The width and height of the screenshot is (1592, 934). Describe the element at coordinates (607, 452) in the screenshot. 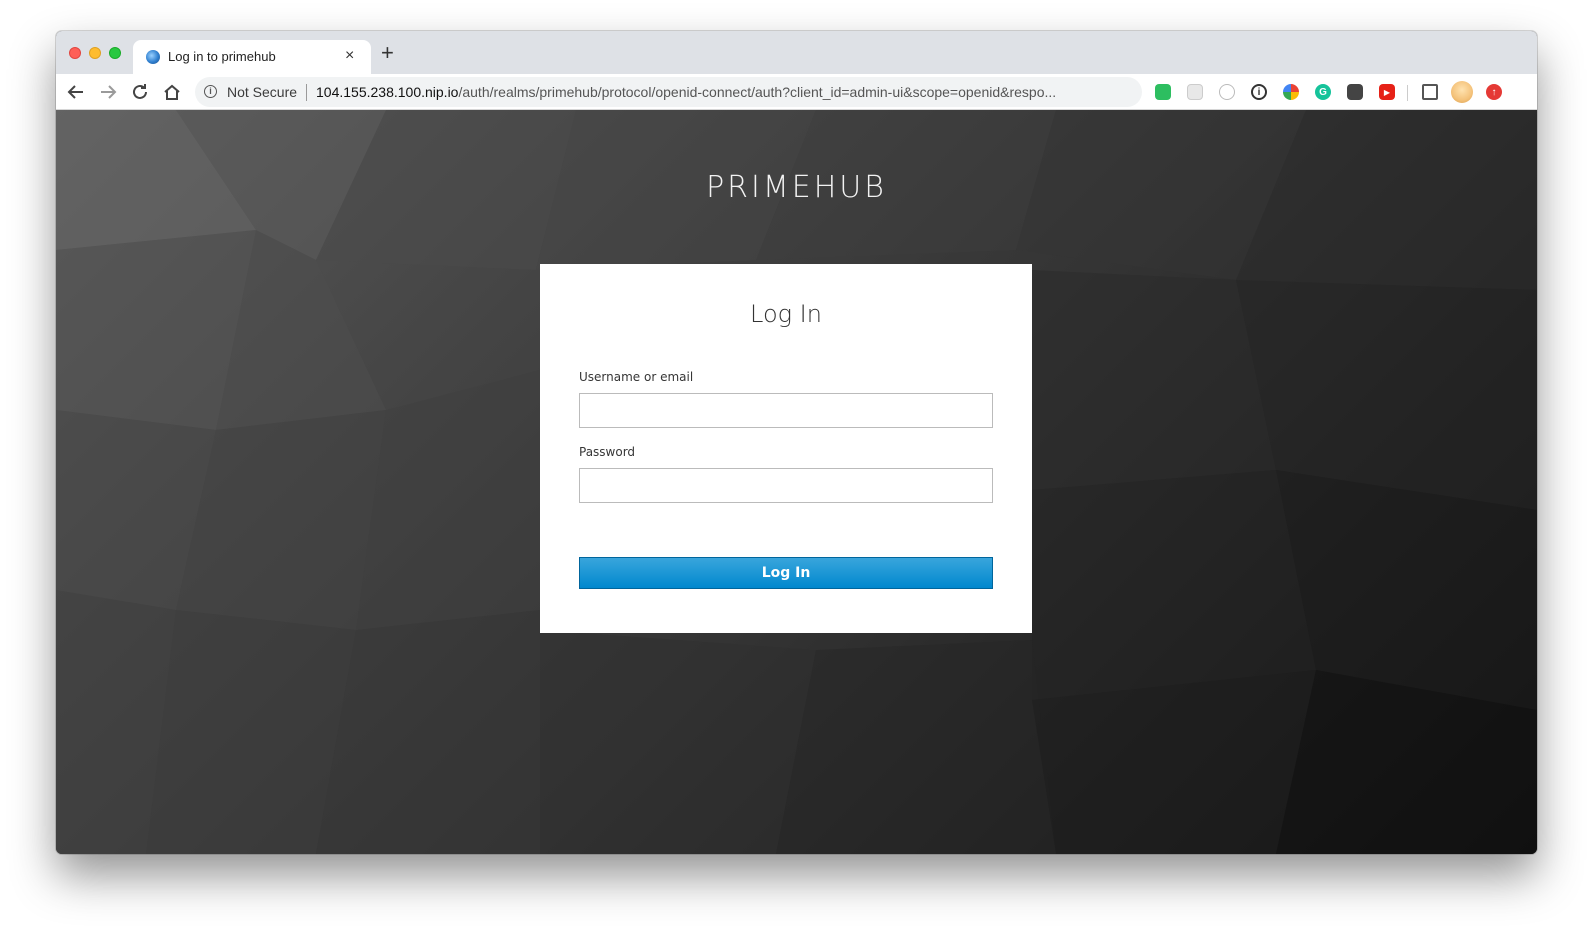

I see `password-label: Password` at that location.